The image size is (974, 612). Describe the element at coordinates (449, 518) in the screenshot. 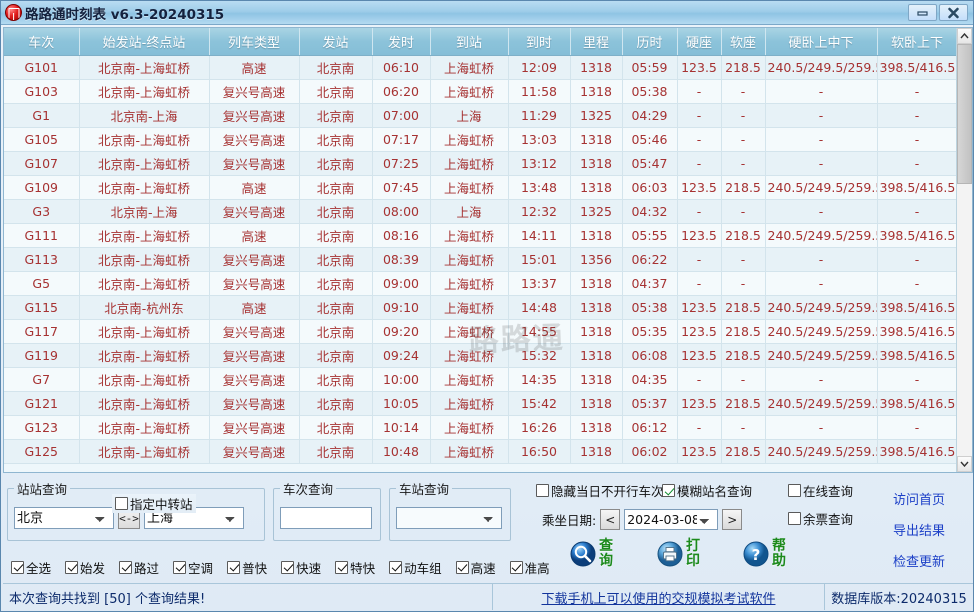

I see `station-name-select` at that location.